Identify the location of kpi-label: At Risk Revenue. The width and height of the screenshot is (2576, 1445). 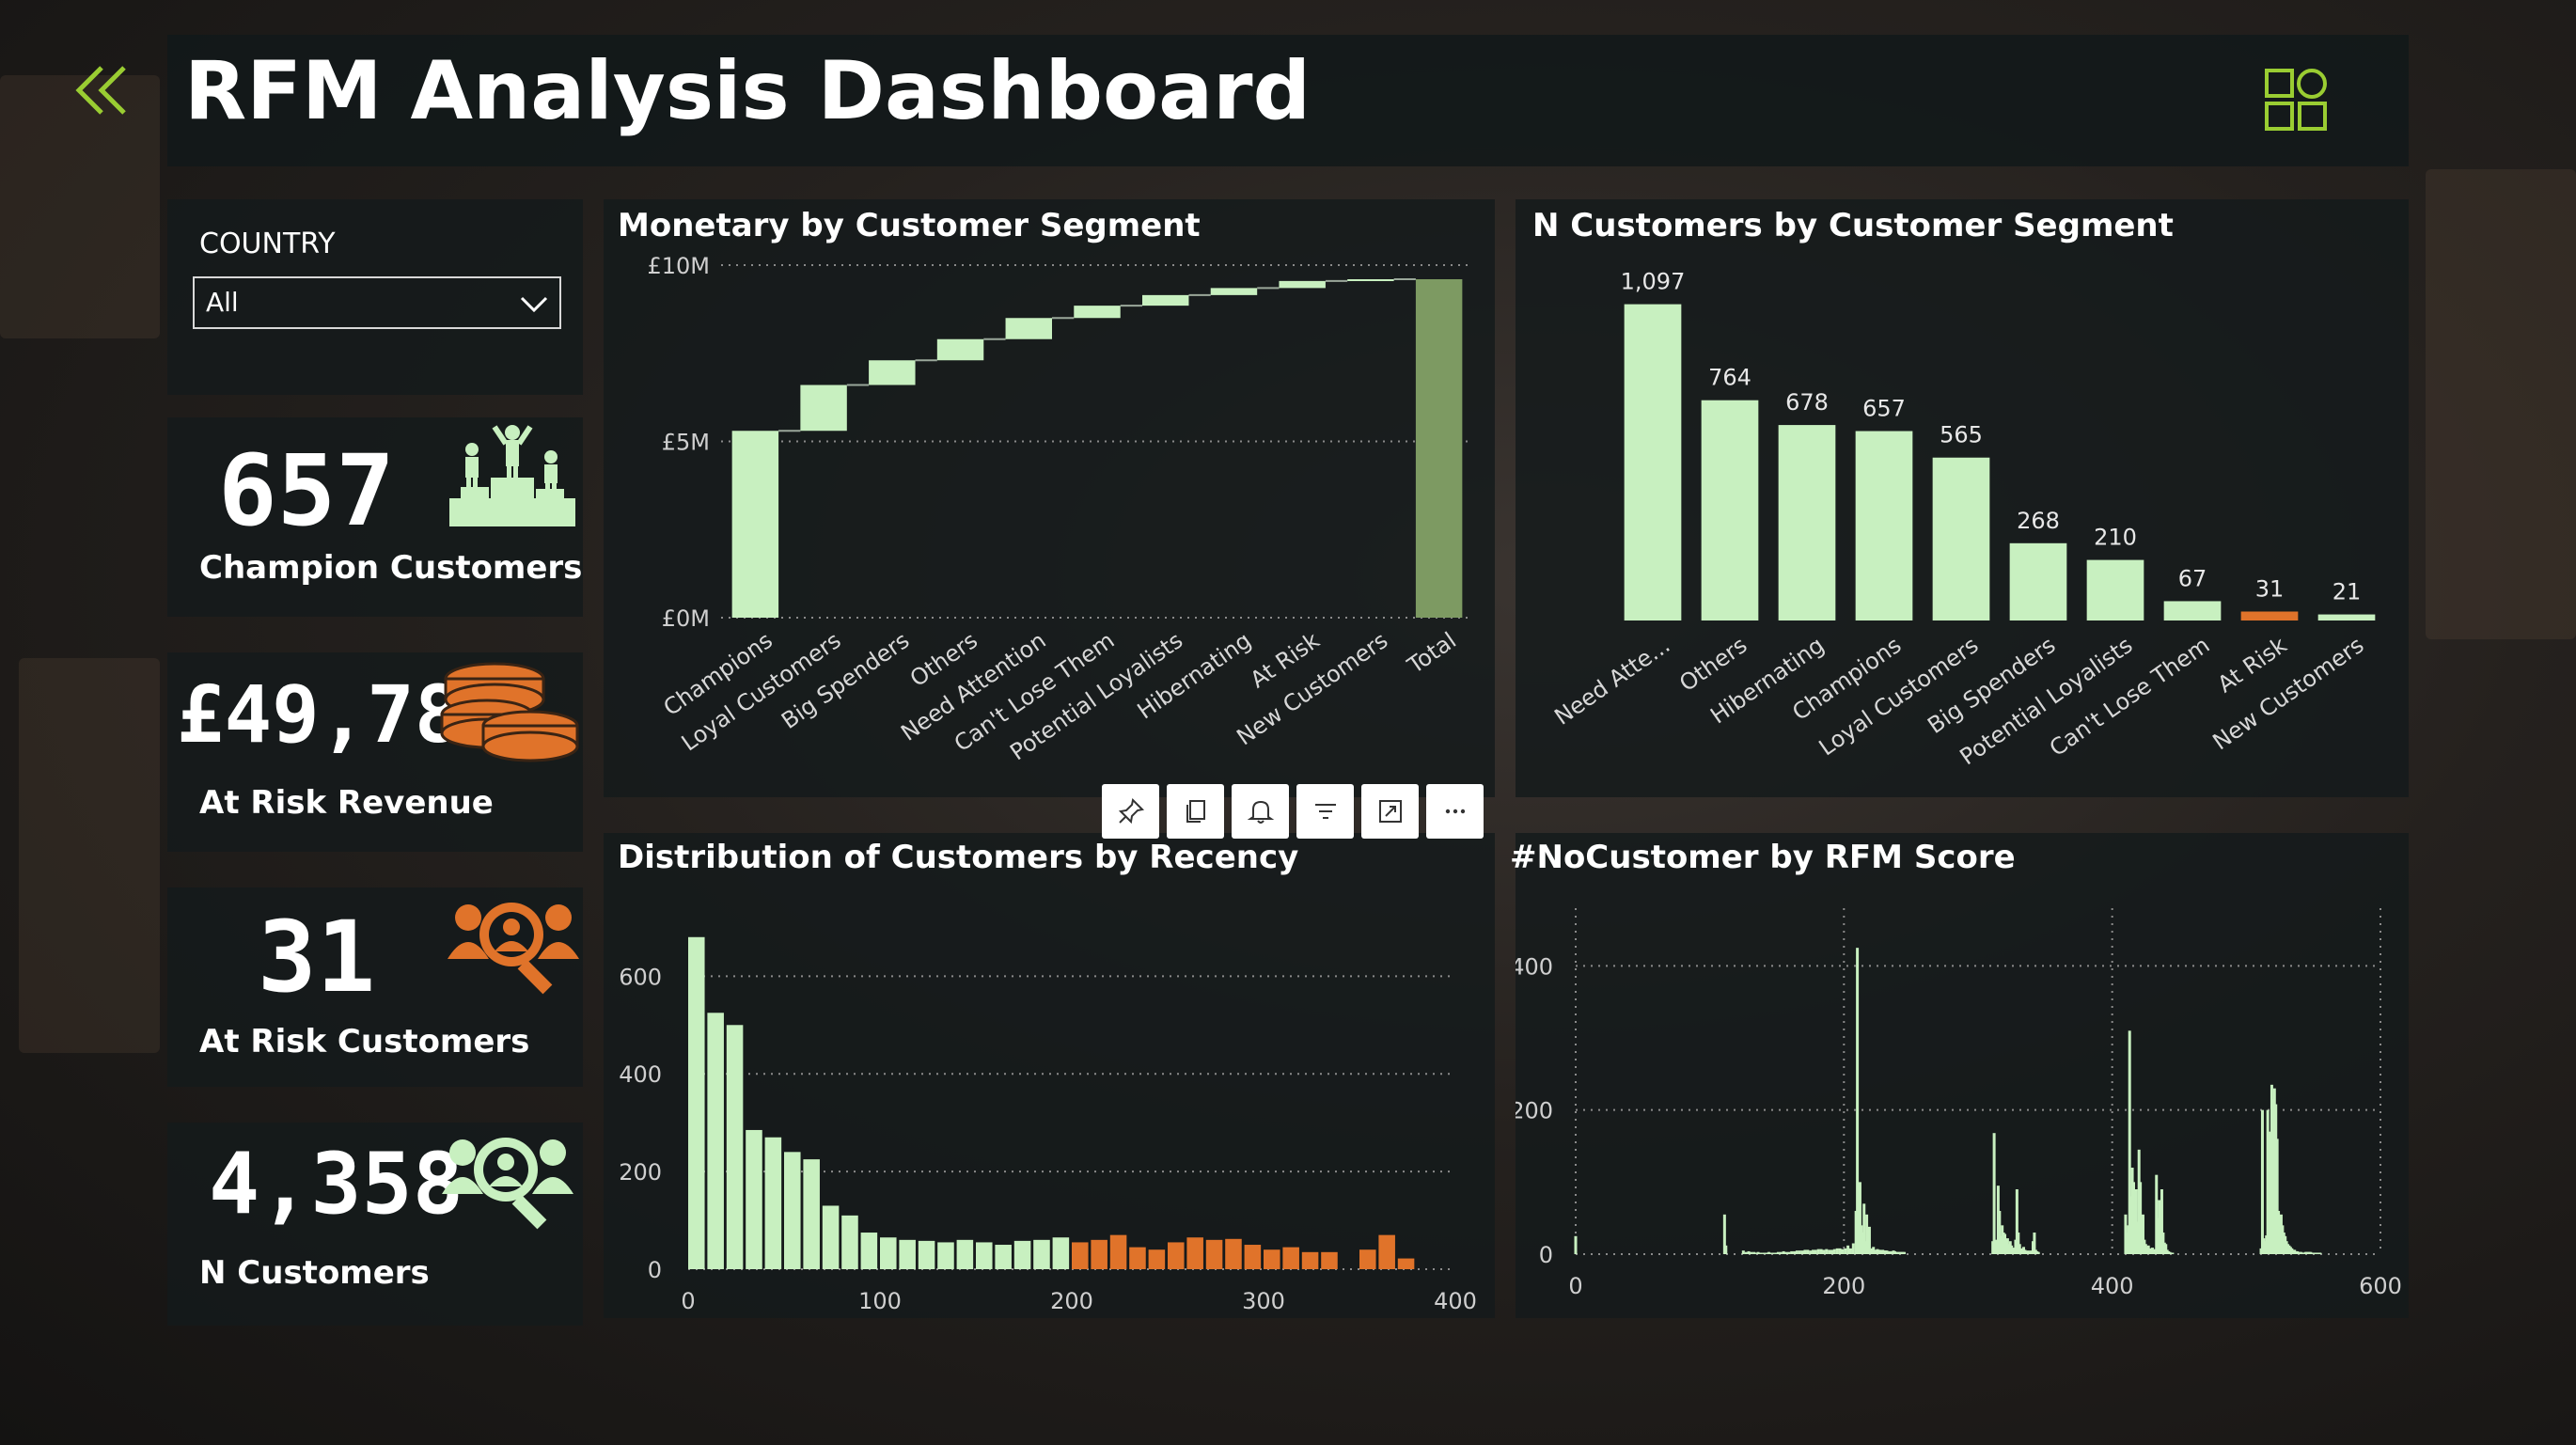
(347, 803).